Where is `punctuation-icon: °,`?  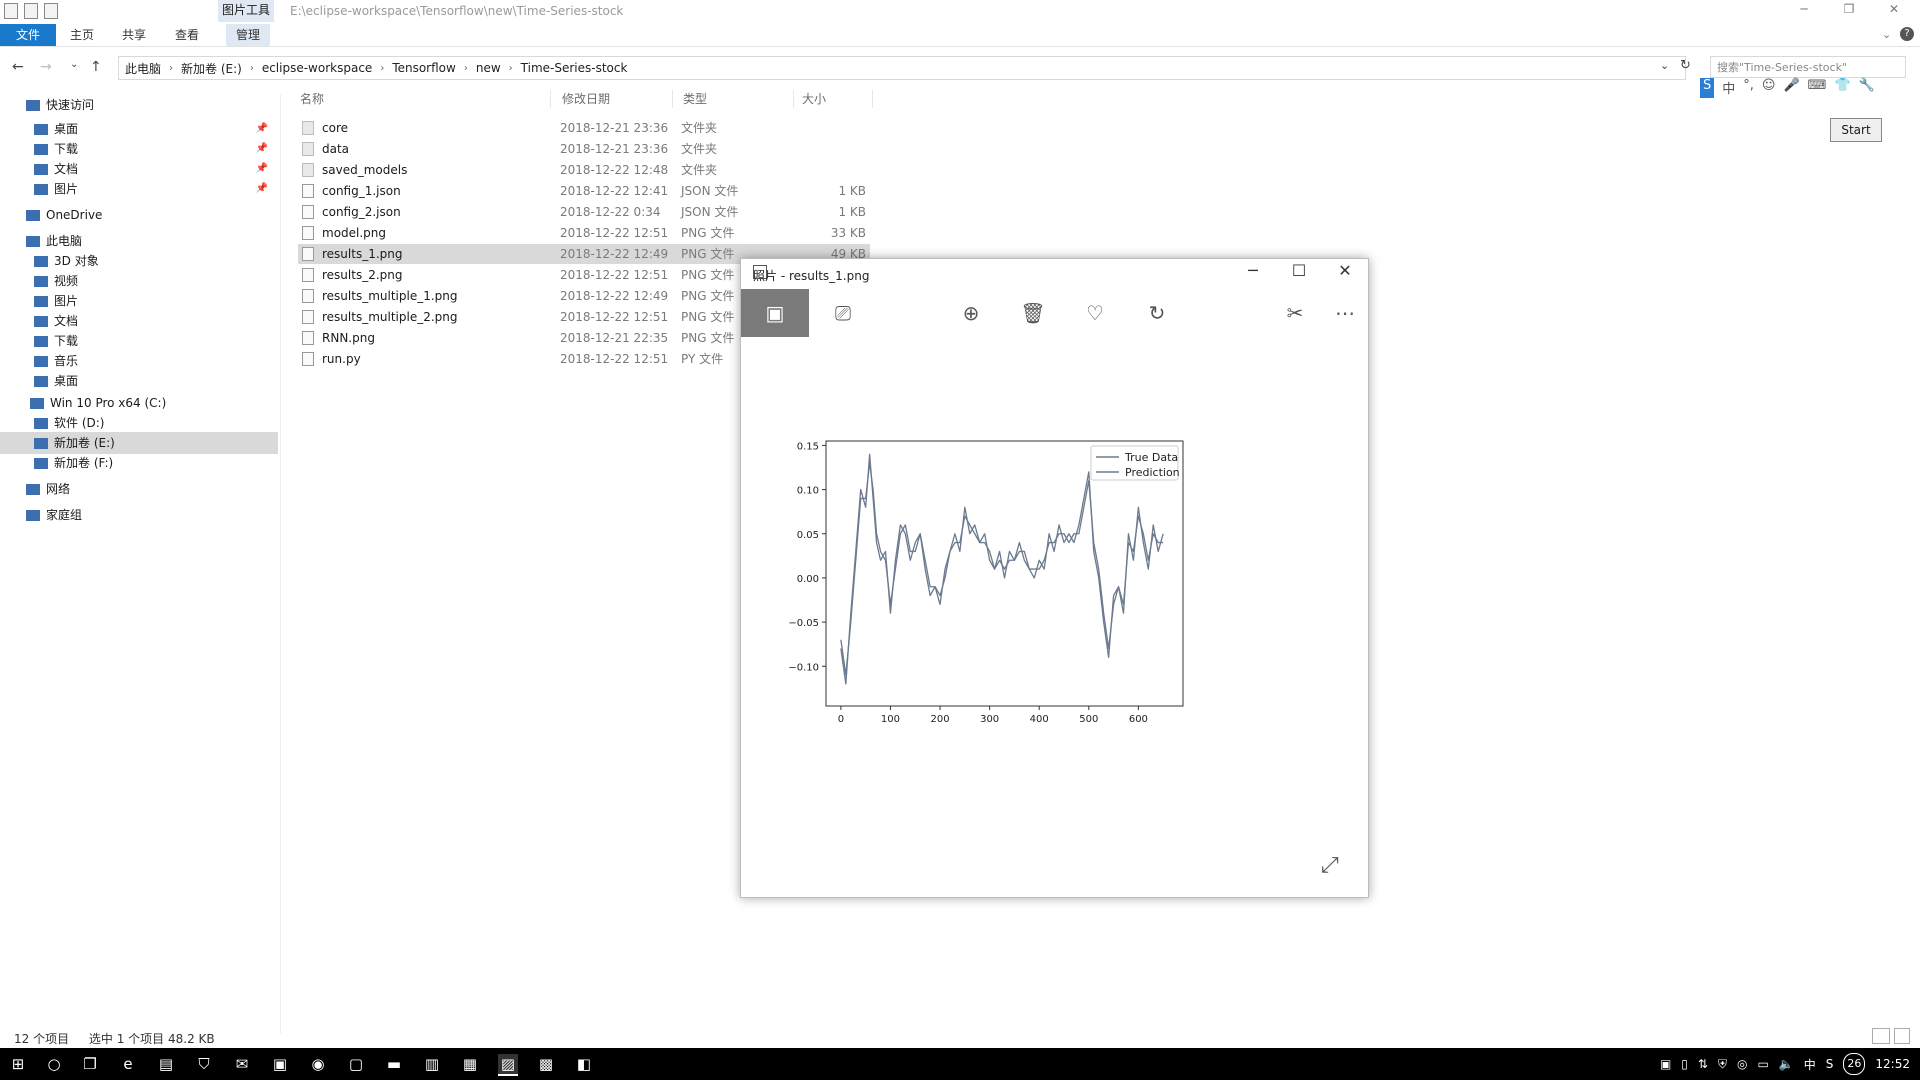
punctuation-icon: °, is located at coordinates (1748, 88).